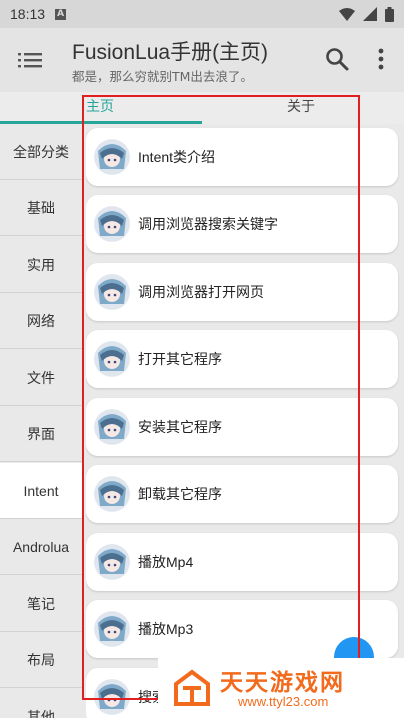 The height and width of the screenshot is (718, 404). What do you see at coordinates (170, 52) in the screenshot?
I see `page-title: FusionLua手册(主页)` at bounding box center [170, 52].